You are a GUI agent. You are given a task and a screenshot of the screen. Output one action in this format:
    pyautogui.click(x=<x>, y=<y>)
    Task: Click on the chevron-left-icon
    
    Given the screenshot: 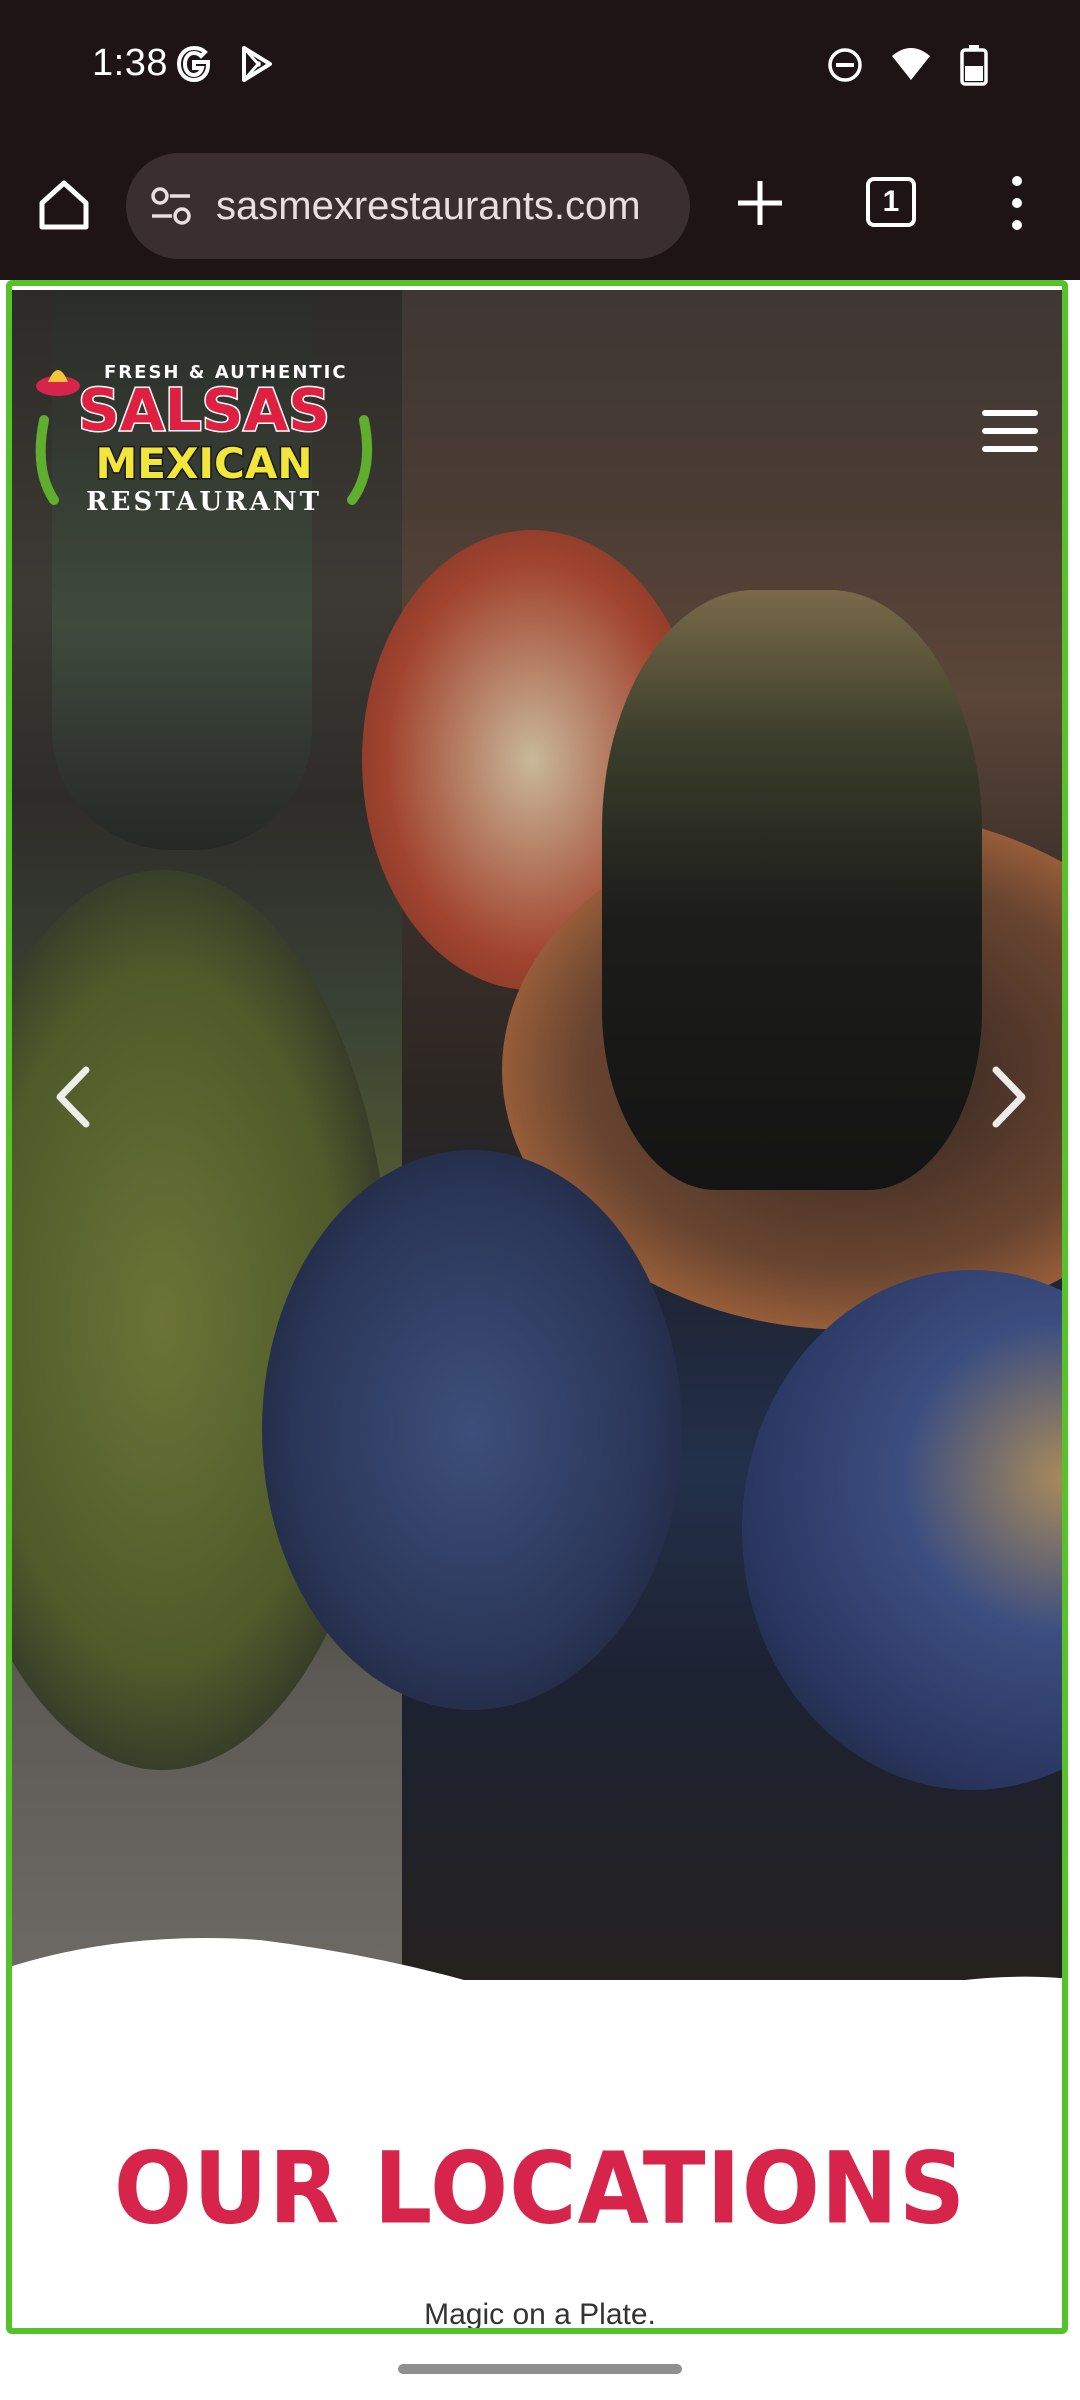 What is the action you would take?
    pyautogui.click(x=72, y=1097)
    